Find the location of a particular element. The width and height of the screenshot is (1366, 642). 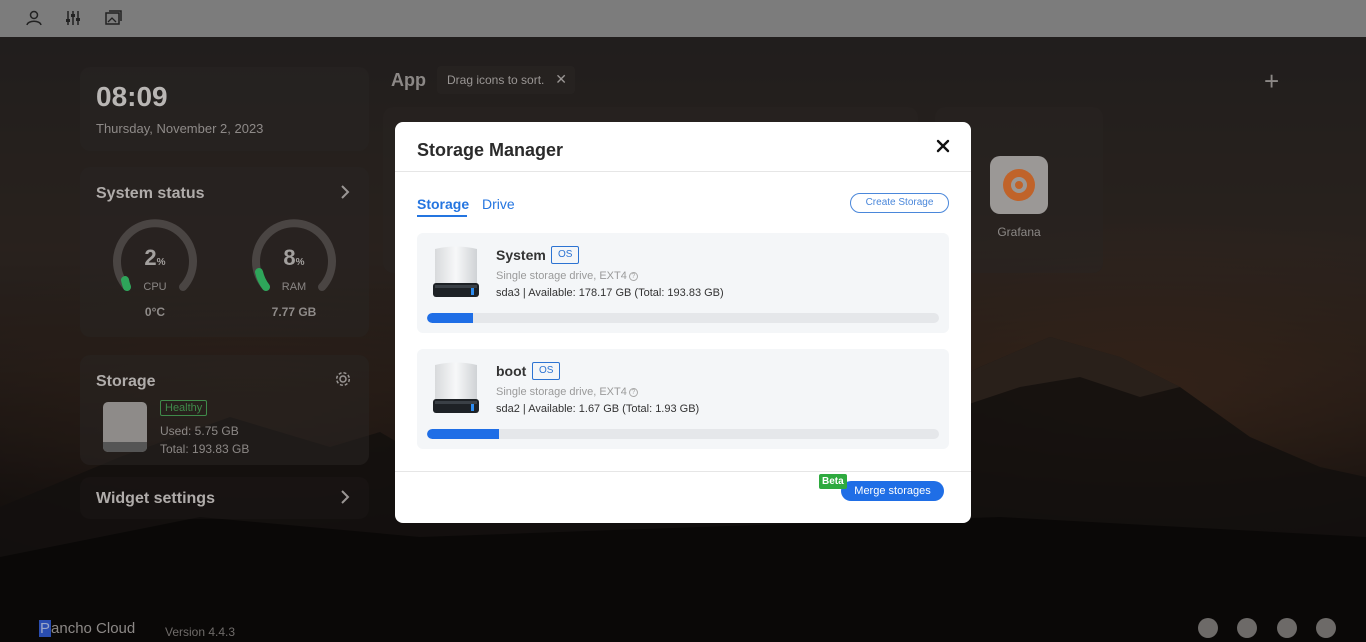

close-icon is located at coordinates (943, 146).